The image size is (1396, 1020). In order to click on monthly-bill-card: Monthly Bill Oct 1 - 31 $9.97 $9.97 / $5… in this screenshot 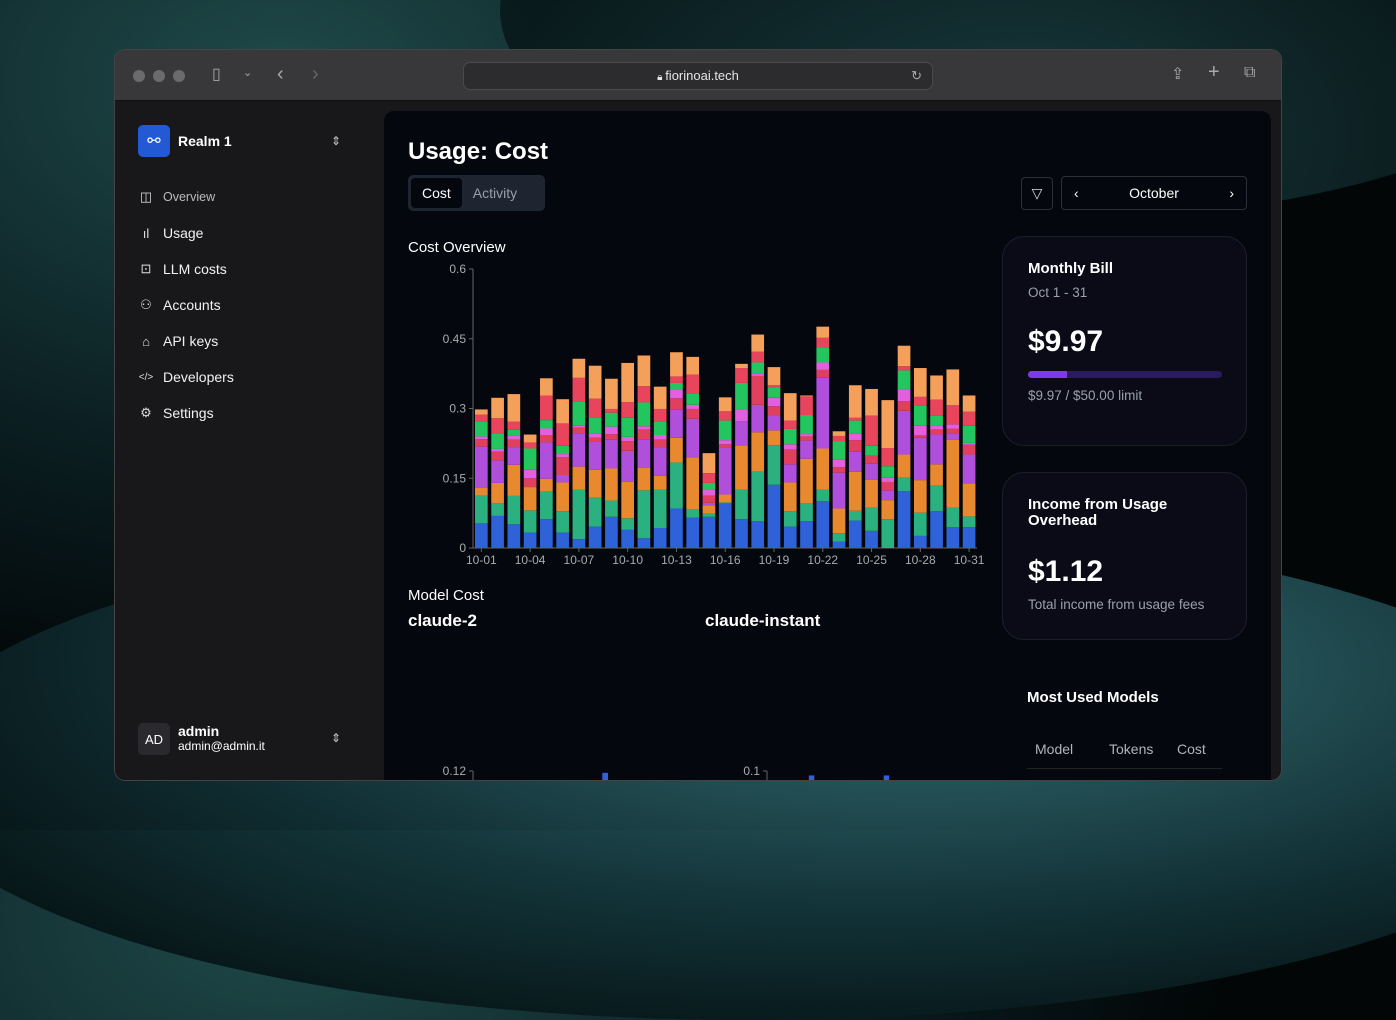, I will do `click(1124, 341)`.